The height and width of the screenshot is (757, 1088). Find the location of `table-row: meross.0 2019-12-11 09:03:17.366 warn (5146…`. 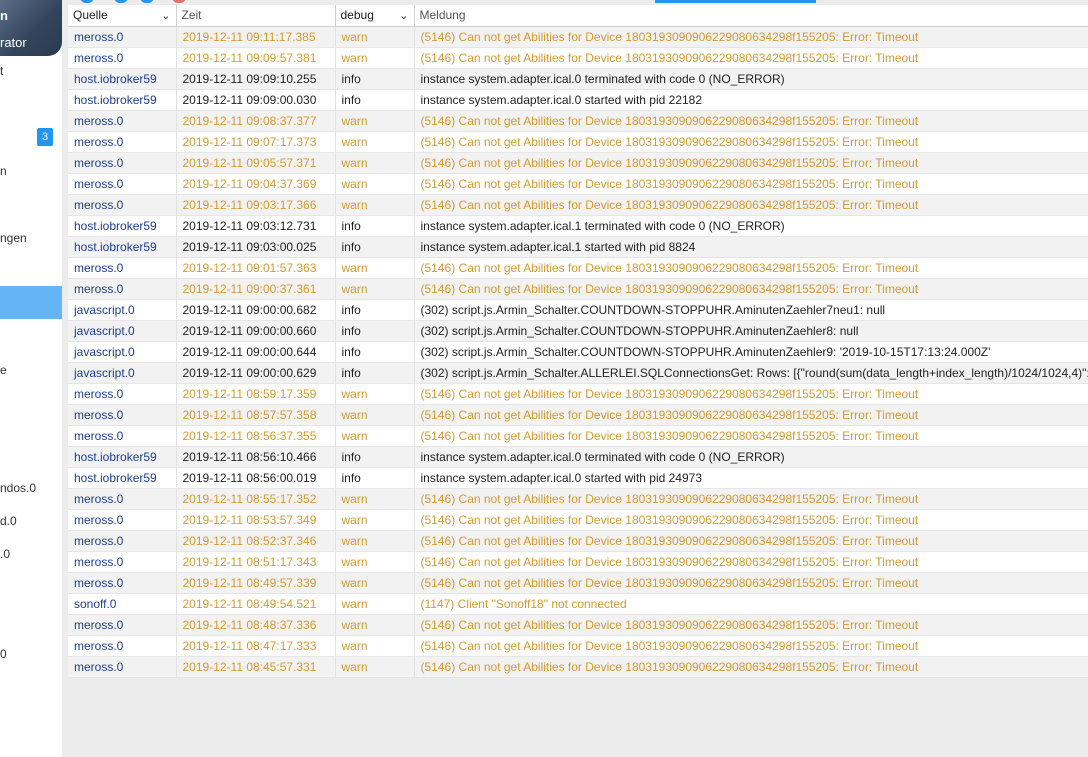

table-row: meross.0 2019-12-11 09:03:17.366 warn (5146… is located at coordinates (578, 205).